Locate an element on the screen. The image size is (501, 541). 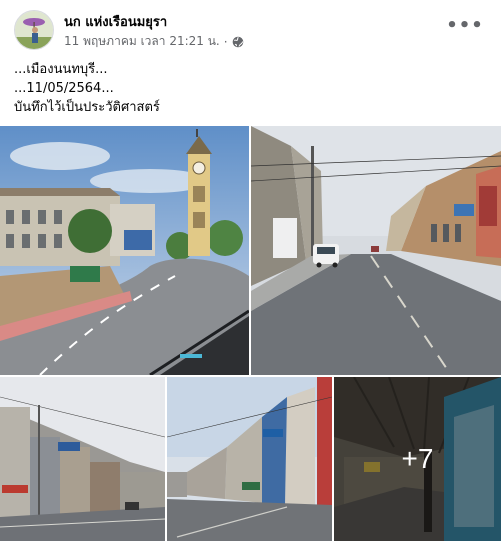
more-options-button: ••• is located at coordinates (464, 26).